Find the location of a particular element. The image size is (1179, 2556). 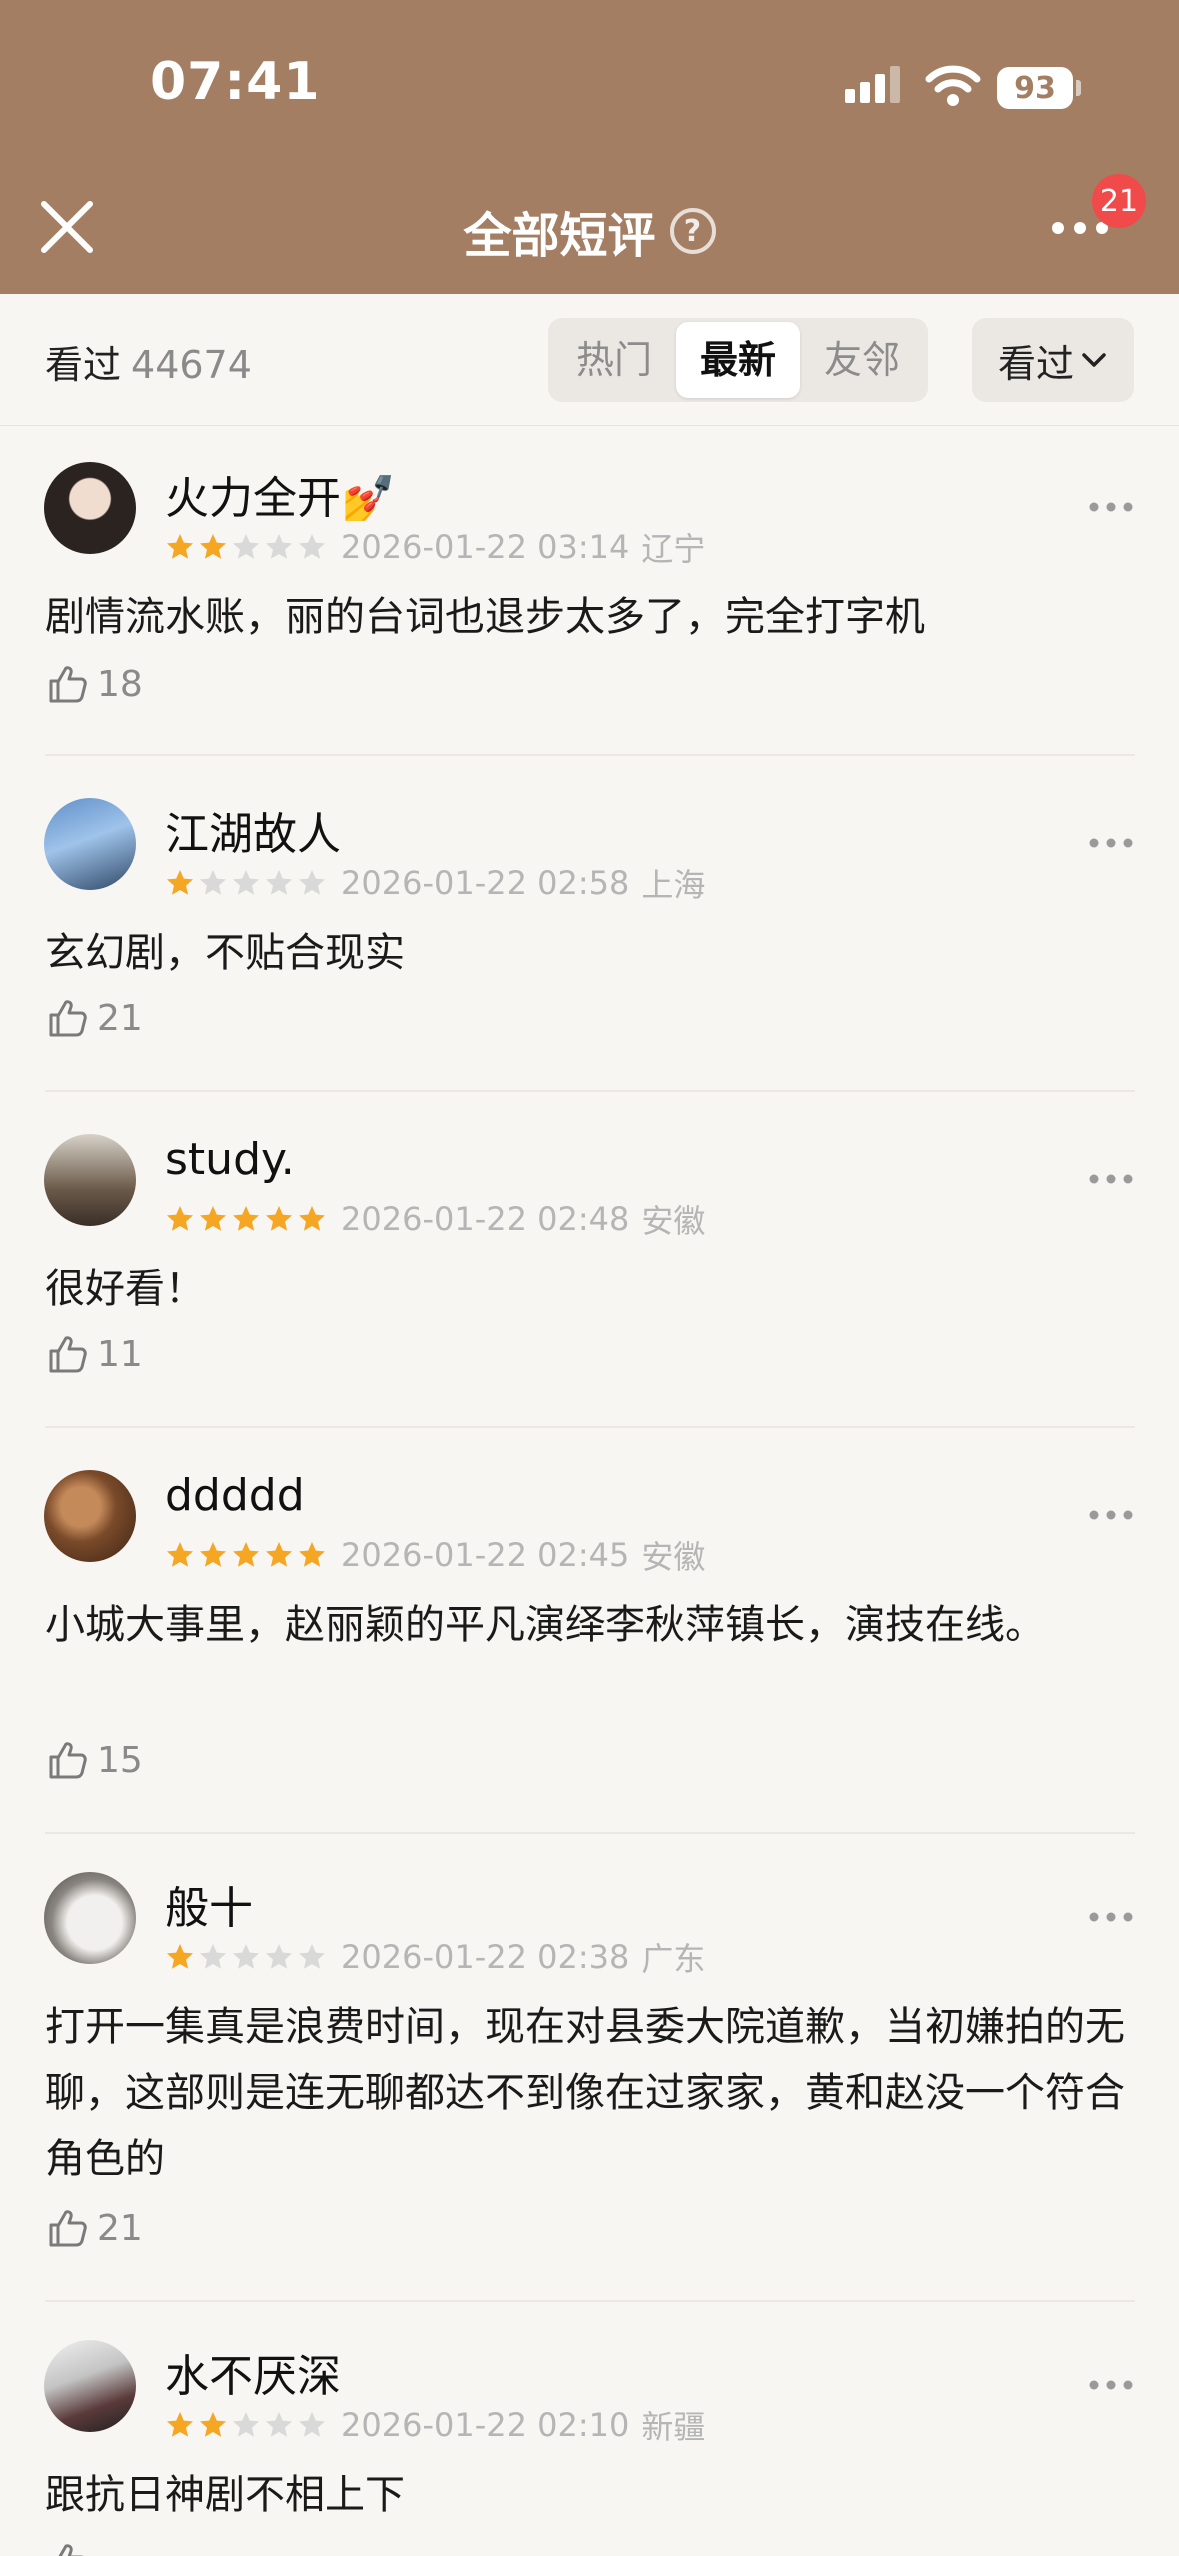

username: 水不厌深 is located at coordinates (253, 2372).